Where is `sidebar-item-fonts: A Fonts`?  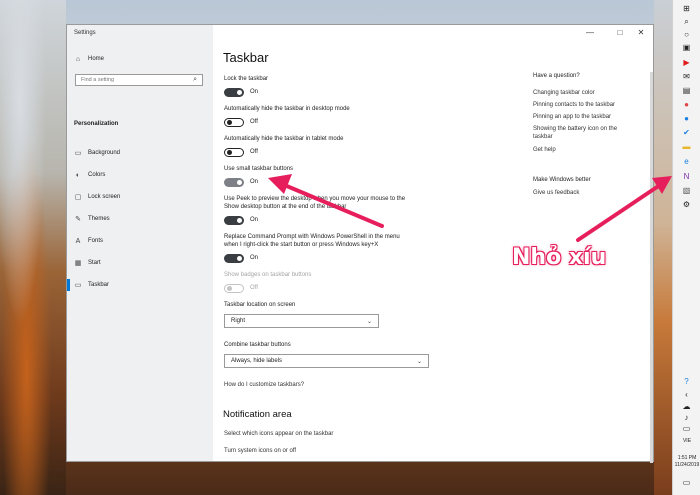 sidebar-item-fonts: A Fonts is located at coordinates (88, 241).